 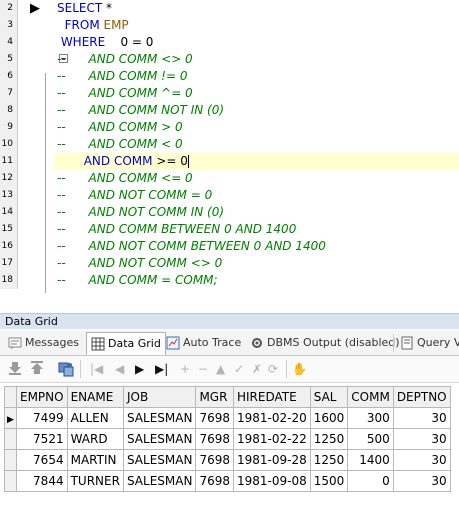 I want to click on next-record-icon: ▶, so click(x=139, y=369).